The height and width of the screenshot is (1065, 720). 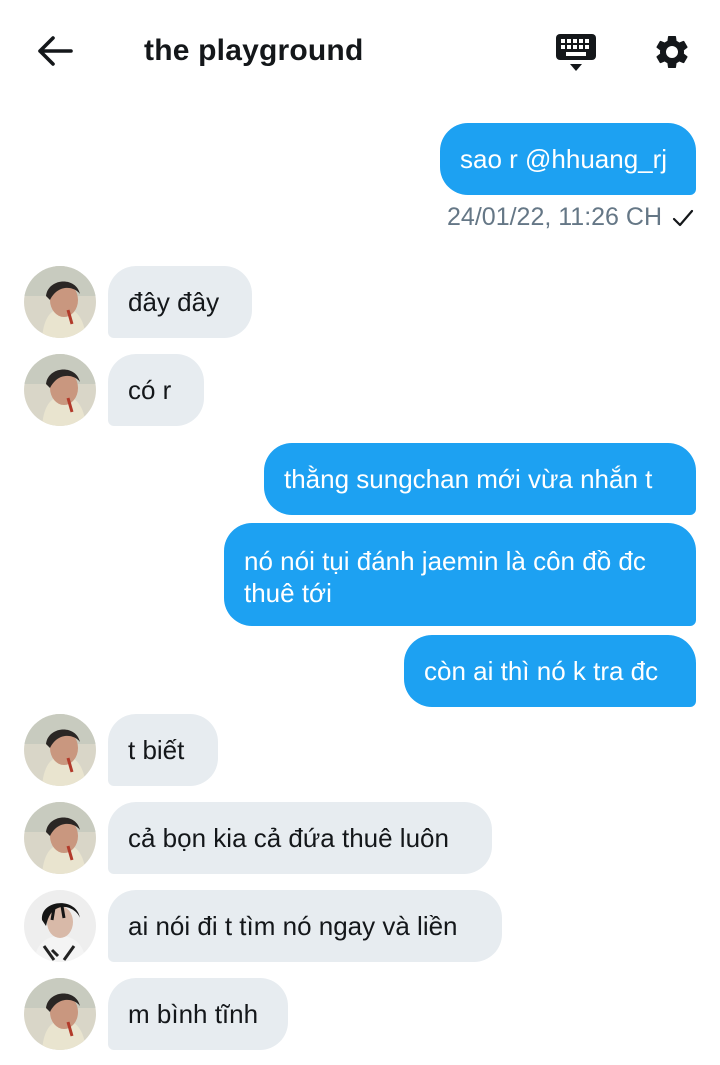 I want to click on message-text: thằng sungchan mới vừa nhắn t, so click(x=468, y=479).